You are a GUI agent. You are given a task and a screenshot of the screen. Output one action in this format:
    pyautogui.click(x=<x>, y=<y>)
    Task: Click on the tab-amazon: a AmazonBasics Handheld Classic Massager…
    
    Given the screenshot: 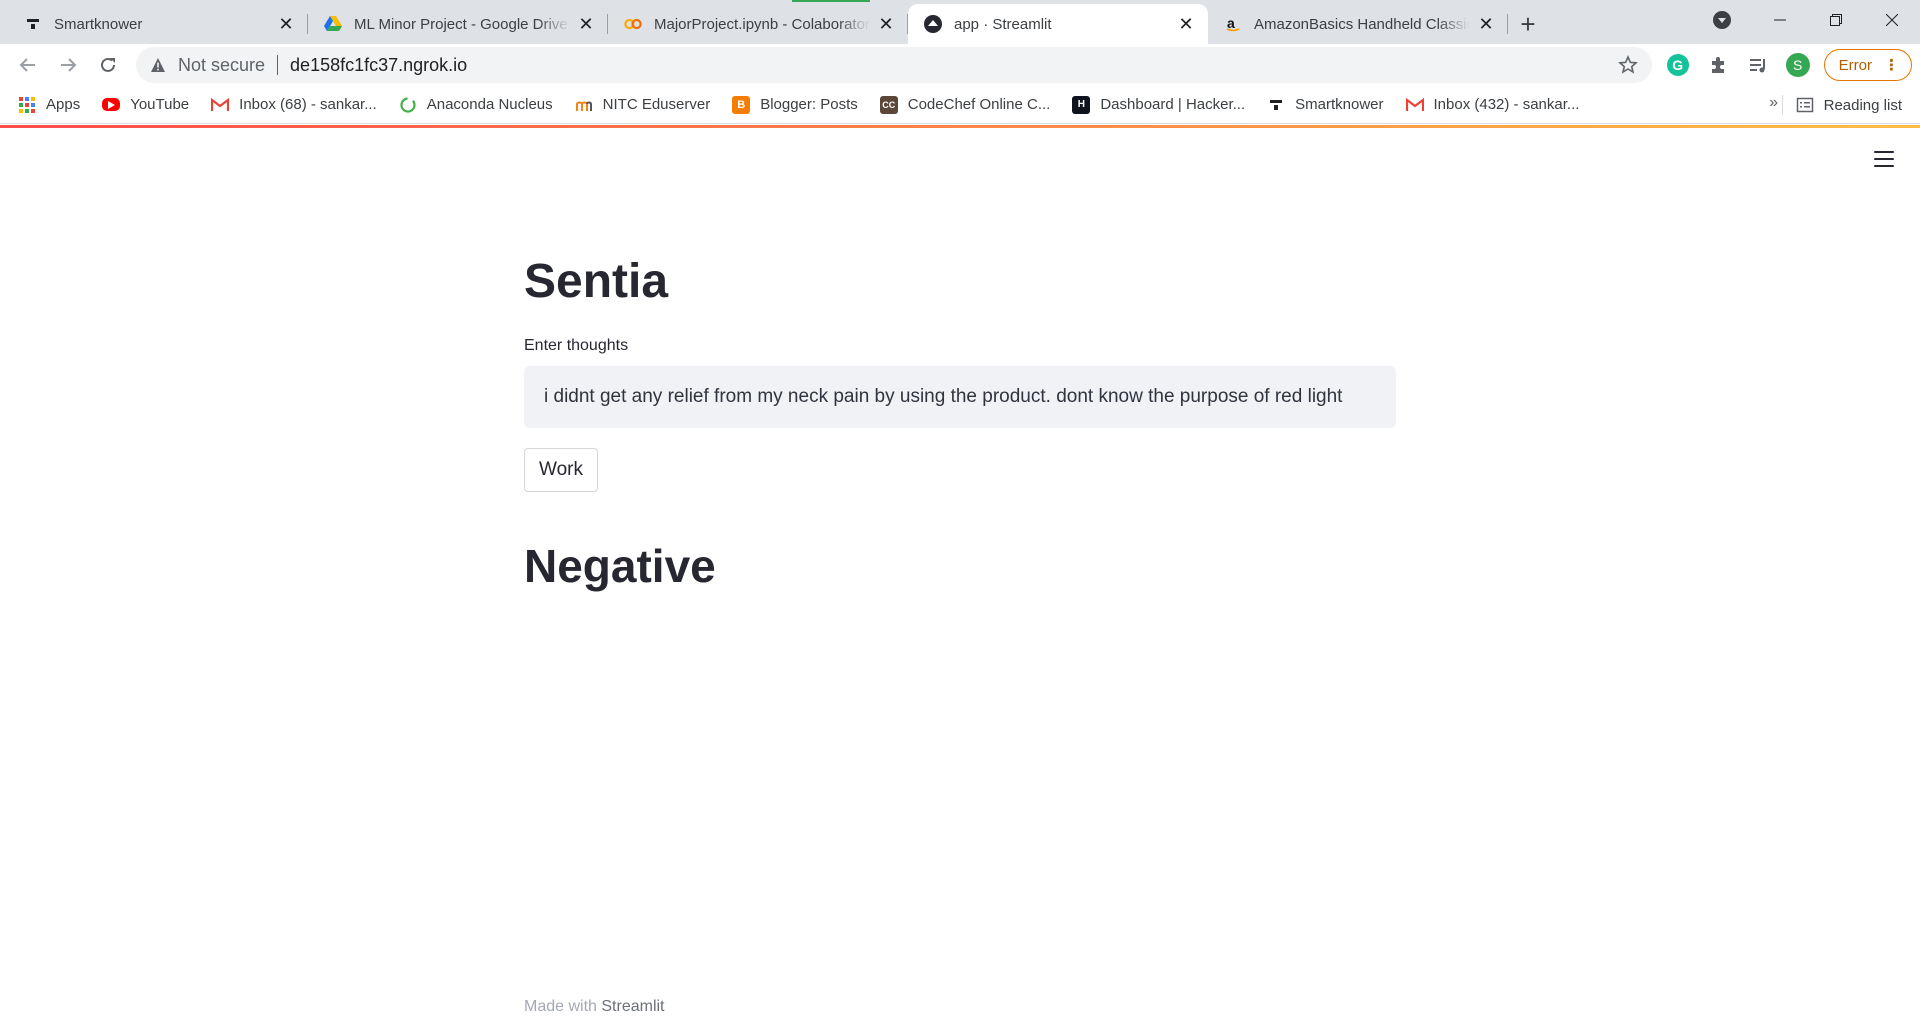 What is the action you would take?
    pyautogui.click(x=1358, y=24)
    